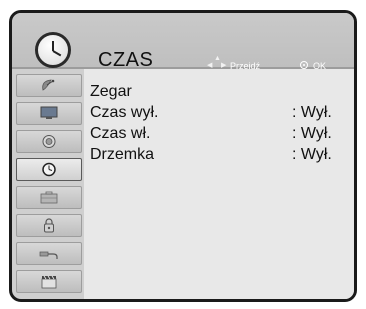 The image size is (366, 309). I want to click on lock-icon, so click(49, 225).